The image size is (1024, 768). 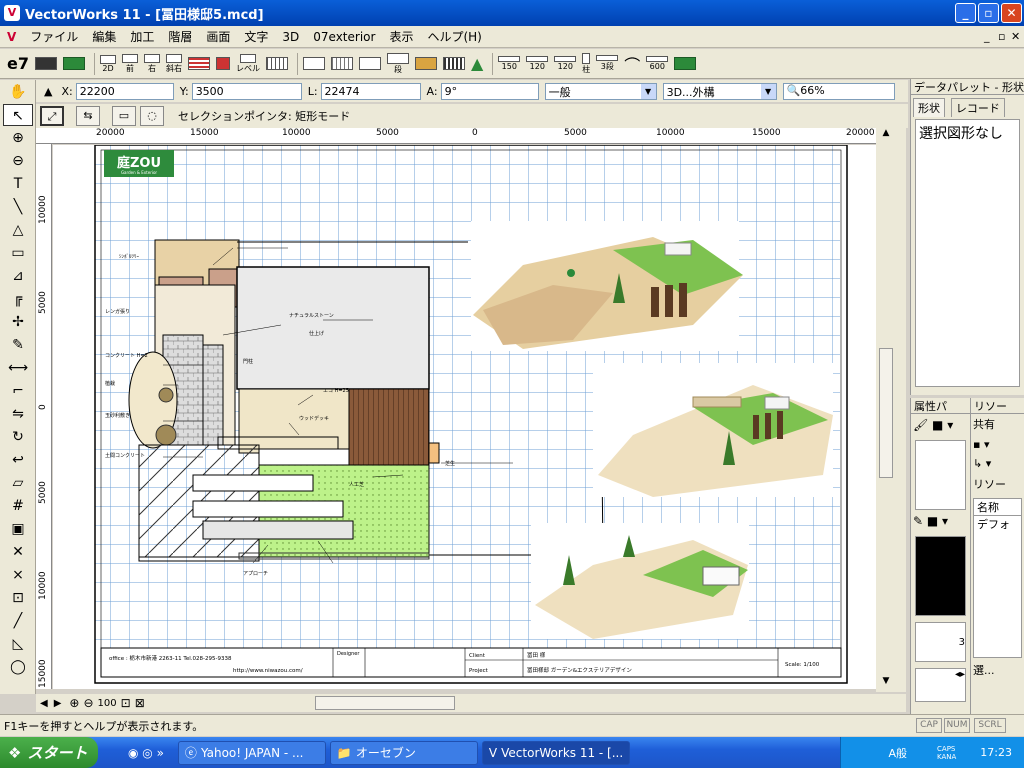 What do you see at coordinates (18, 253) in the screenshot?
I see `rectangle-tool-icon: ▭` at bounding box center [18, 253].